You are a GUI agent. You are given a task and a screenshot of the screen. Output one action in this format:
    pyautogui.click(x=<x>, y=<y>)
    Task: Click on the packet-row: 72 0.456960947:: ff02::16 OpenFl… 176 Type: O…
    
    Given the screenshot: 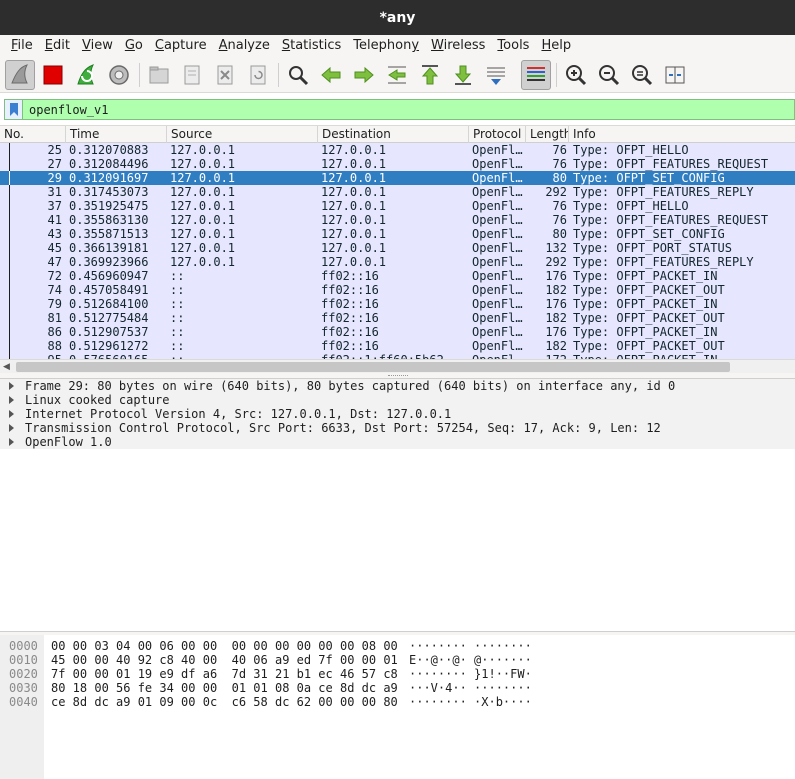 What is the action you would take?
    pyautogui.click(x=397, y=276)
    